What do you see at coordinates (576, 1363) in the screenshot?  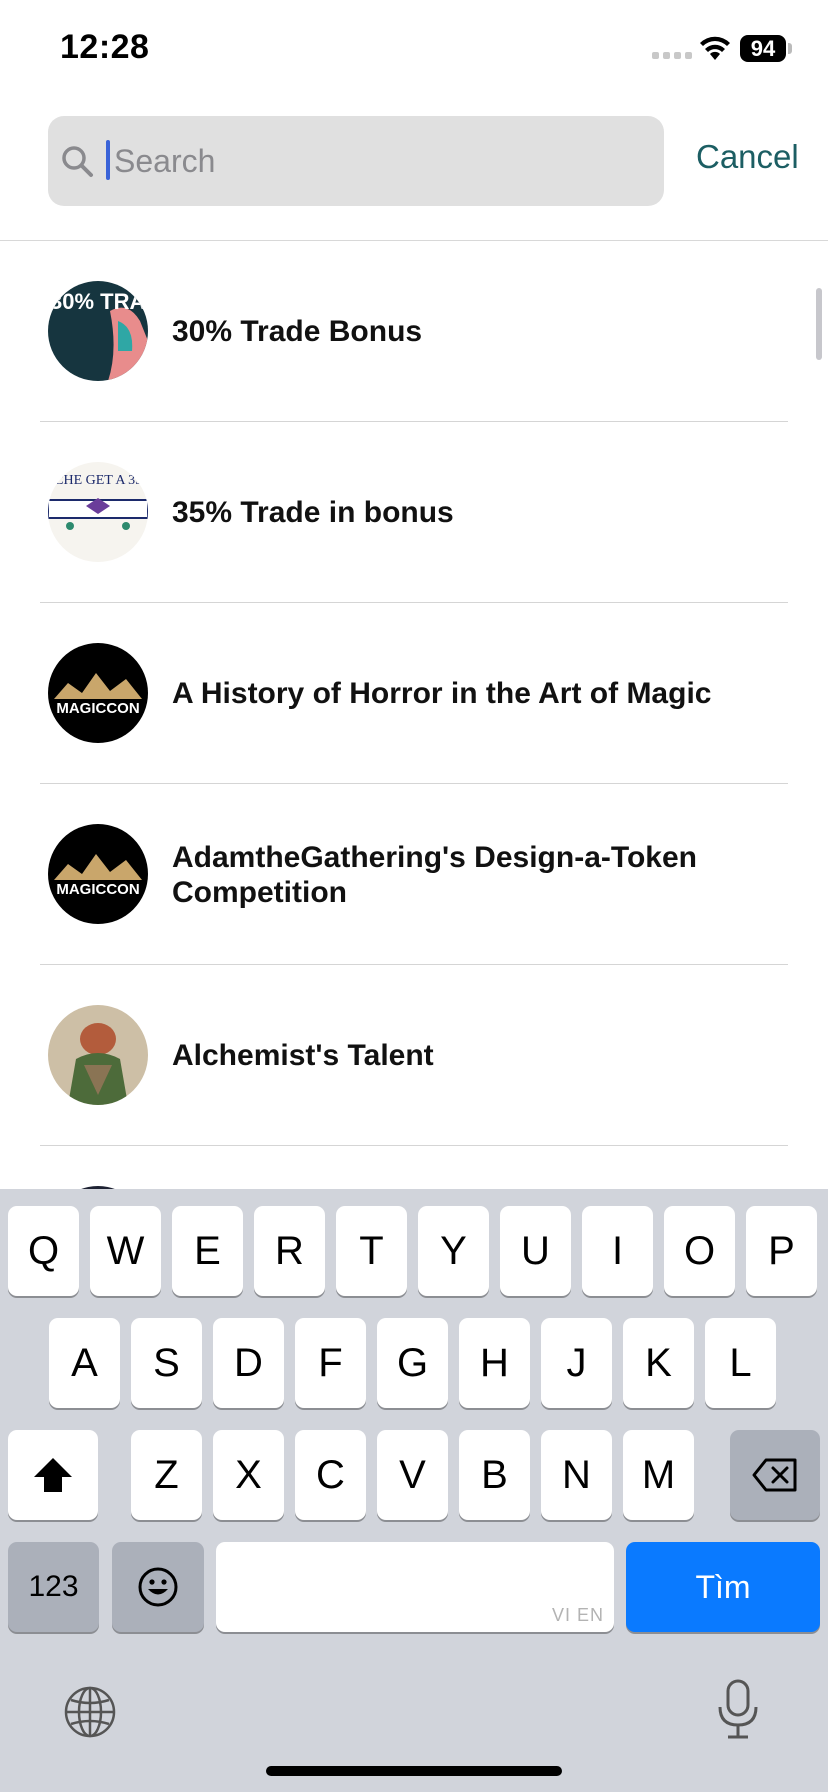 I see `key-j: J` at bounding box center [576, 1363].